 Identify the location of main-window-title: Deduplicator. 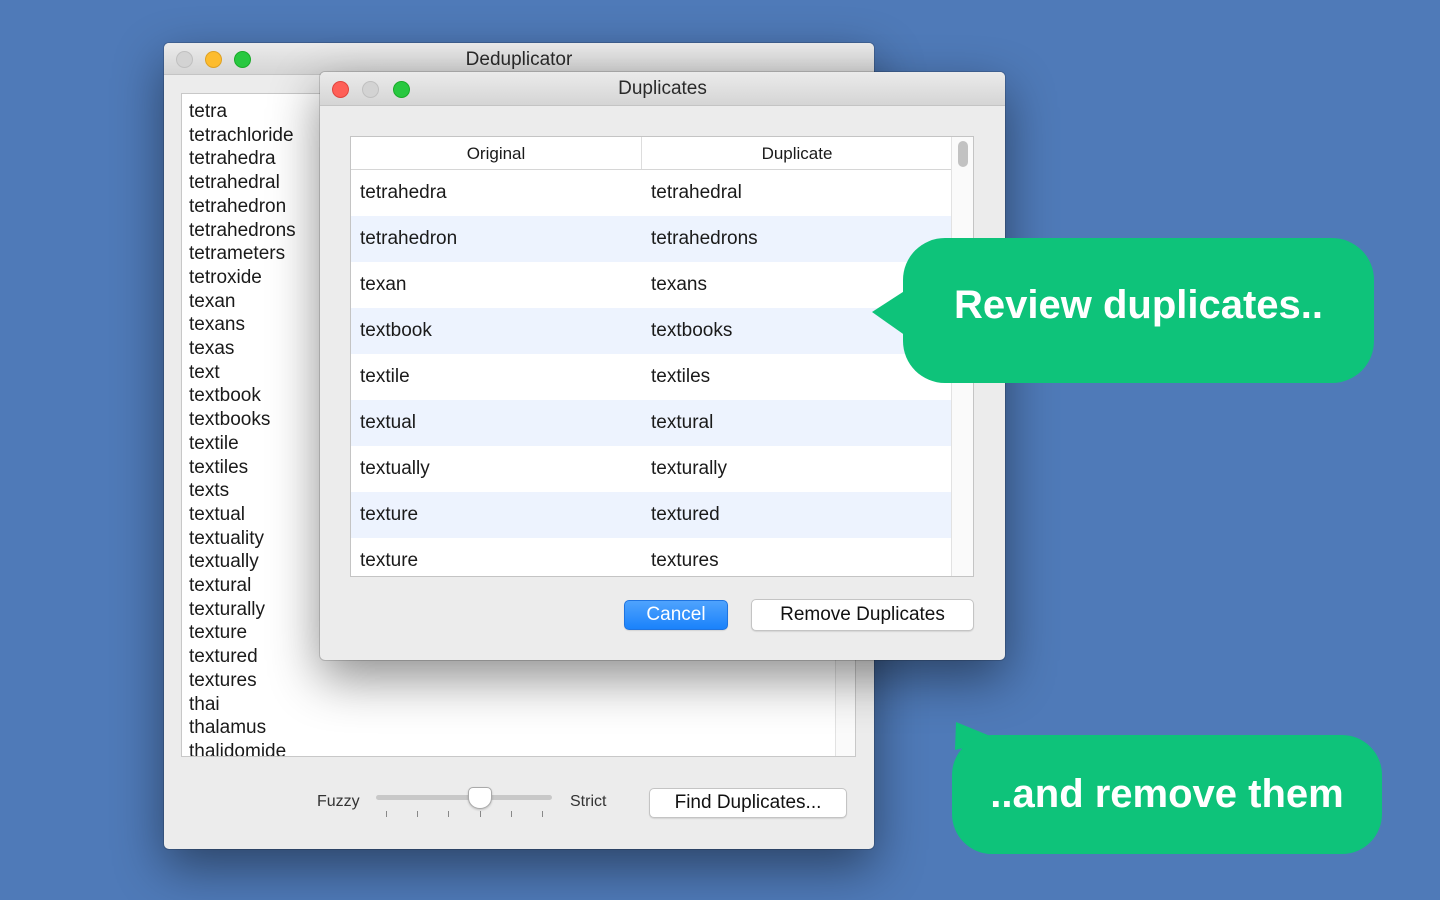
(519, 59).